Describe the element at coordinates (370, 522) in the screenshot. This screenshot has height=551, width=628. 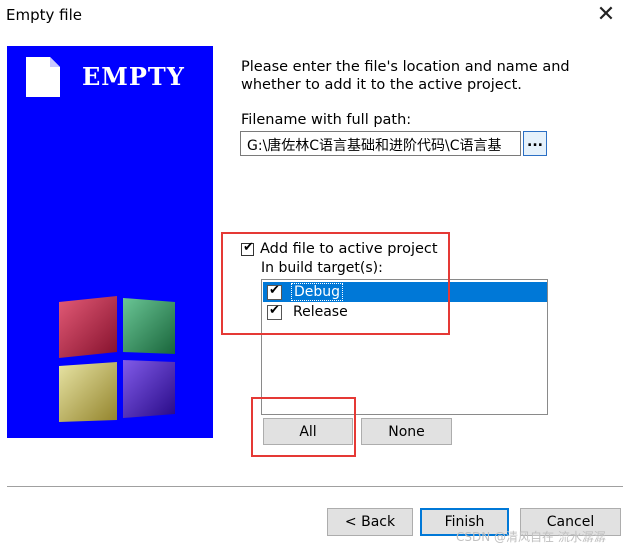
I see `back-button: < Back` at that location.